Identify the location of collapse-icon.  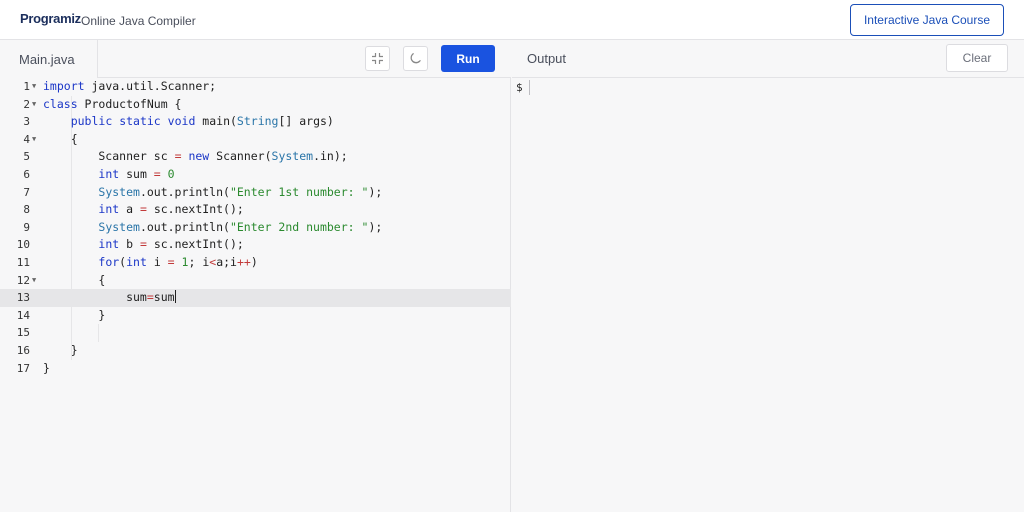
(377, 58).